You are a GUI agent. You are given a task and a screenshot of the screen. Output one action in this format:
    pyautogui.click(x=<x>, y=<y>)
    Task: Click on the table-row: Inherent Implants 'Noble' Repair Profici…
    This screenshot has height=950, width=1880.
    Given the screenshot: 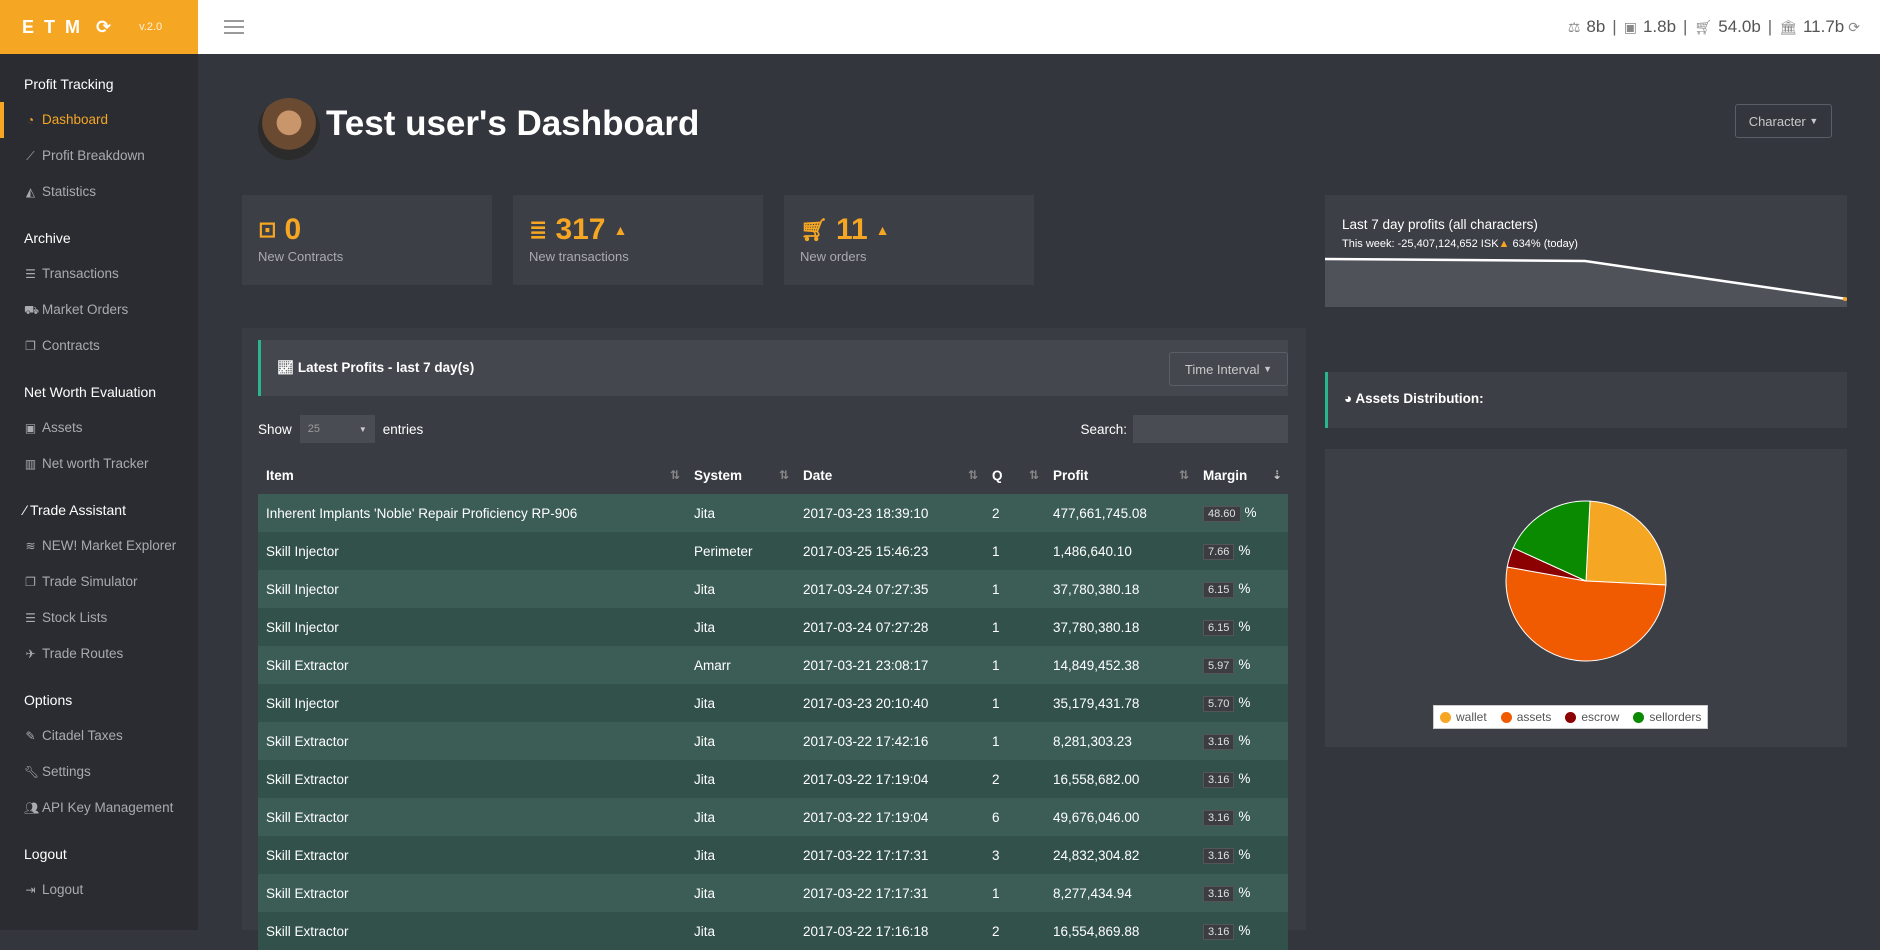 What is the action you would take?
    pyautogui.click(x=773, y=513)
    